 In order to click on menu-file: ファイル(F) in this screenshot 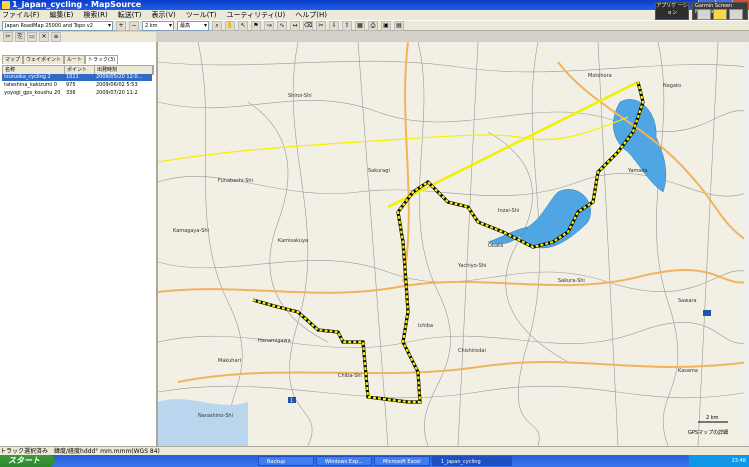, I will do `click(21, 15)`.